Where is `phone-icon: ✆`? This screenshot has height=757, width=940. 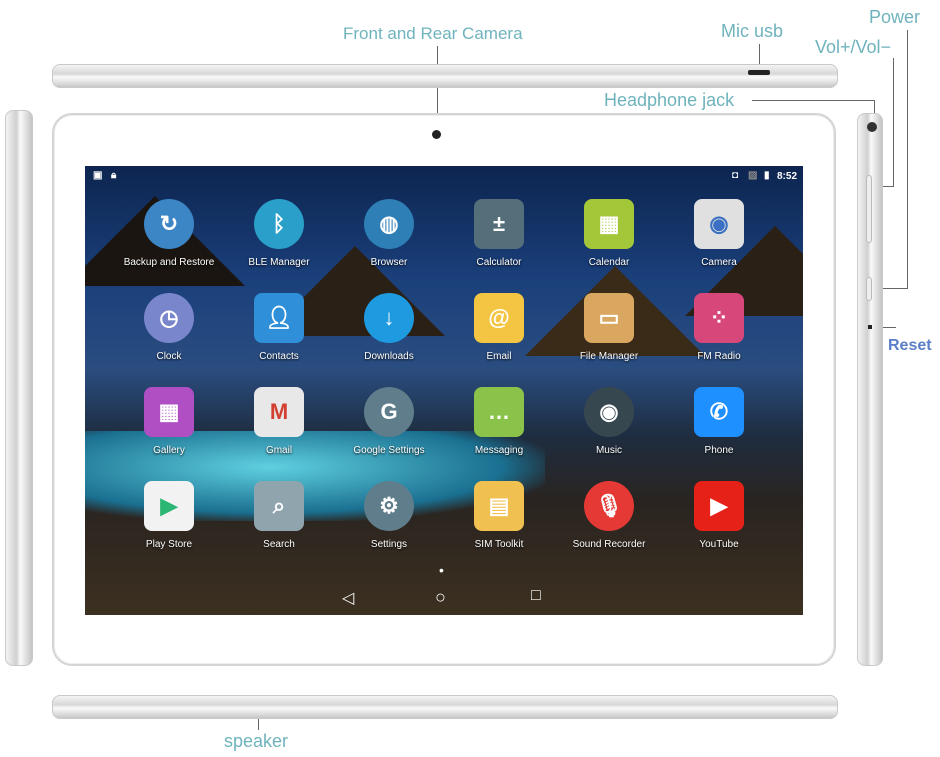
phone-icon: ✆ is located at coordinates (719, 412).